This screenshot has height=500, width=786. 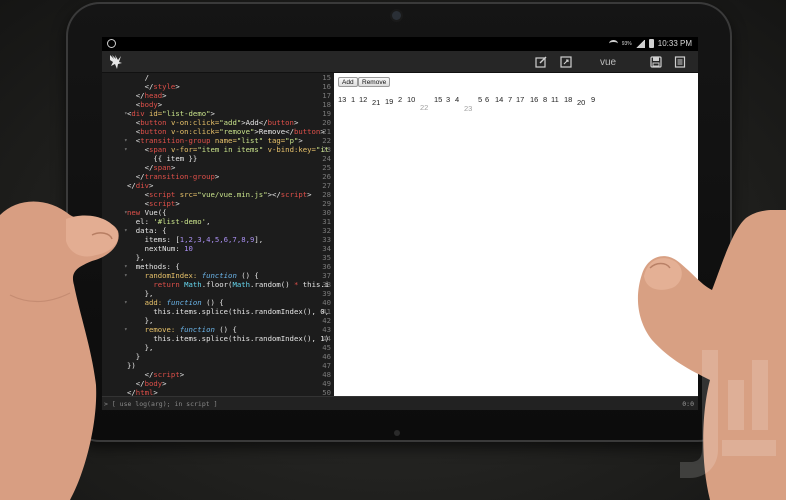 What do you see at coordinates (218, 347) in the screenshot?
I see `code-line: 45 },` at bounding box center [218, 347].